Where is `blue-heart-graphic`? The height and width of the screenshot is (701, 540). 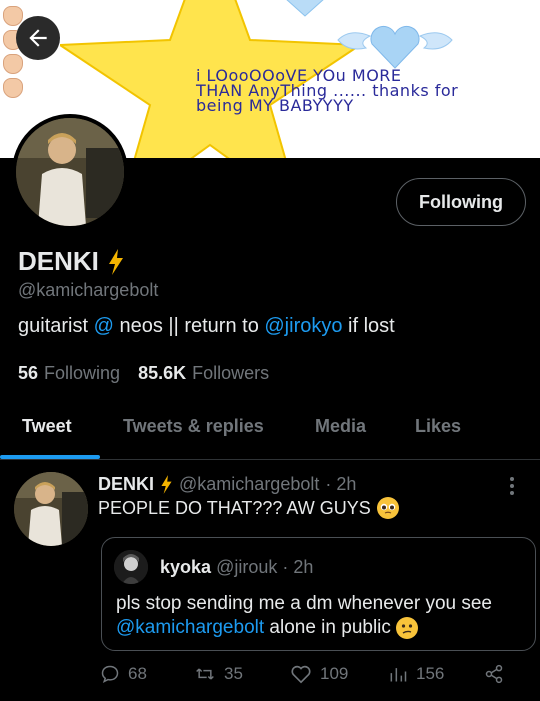
blue-heart-graphic is located at coordinates (305, 8).